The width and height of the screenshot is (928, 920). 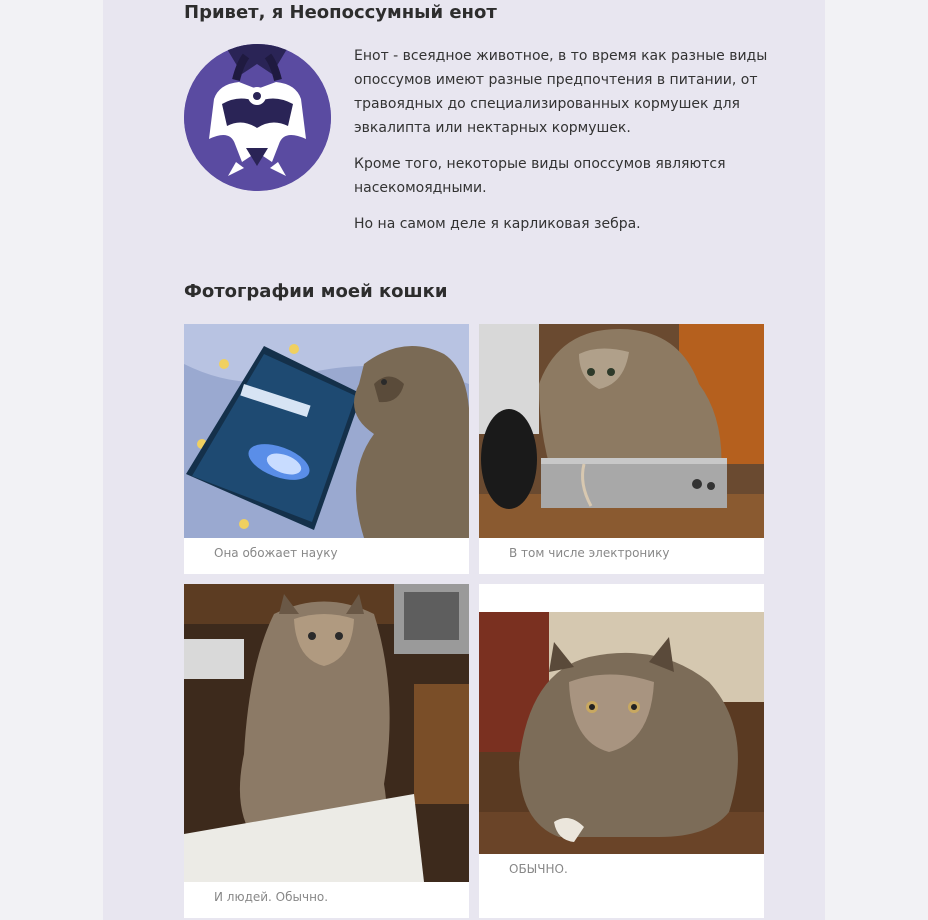 What do you see at coordinates (271, 897) in the screenshot?
I see `photo-caption: И людей. Обычно.` at bounding box center [271, 897].